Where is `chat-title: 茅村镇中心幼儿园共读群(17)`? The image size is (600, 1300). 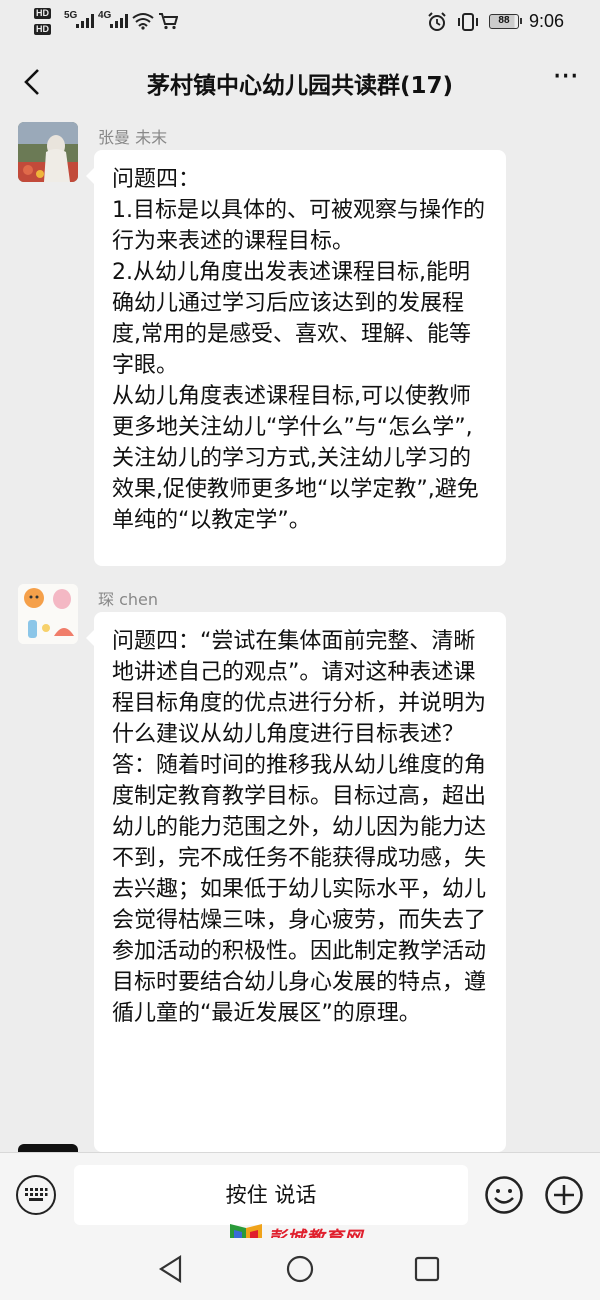
chat-title: 茅村镇中心幼儿园共读群(17) is located at coordinates (300, 86).